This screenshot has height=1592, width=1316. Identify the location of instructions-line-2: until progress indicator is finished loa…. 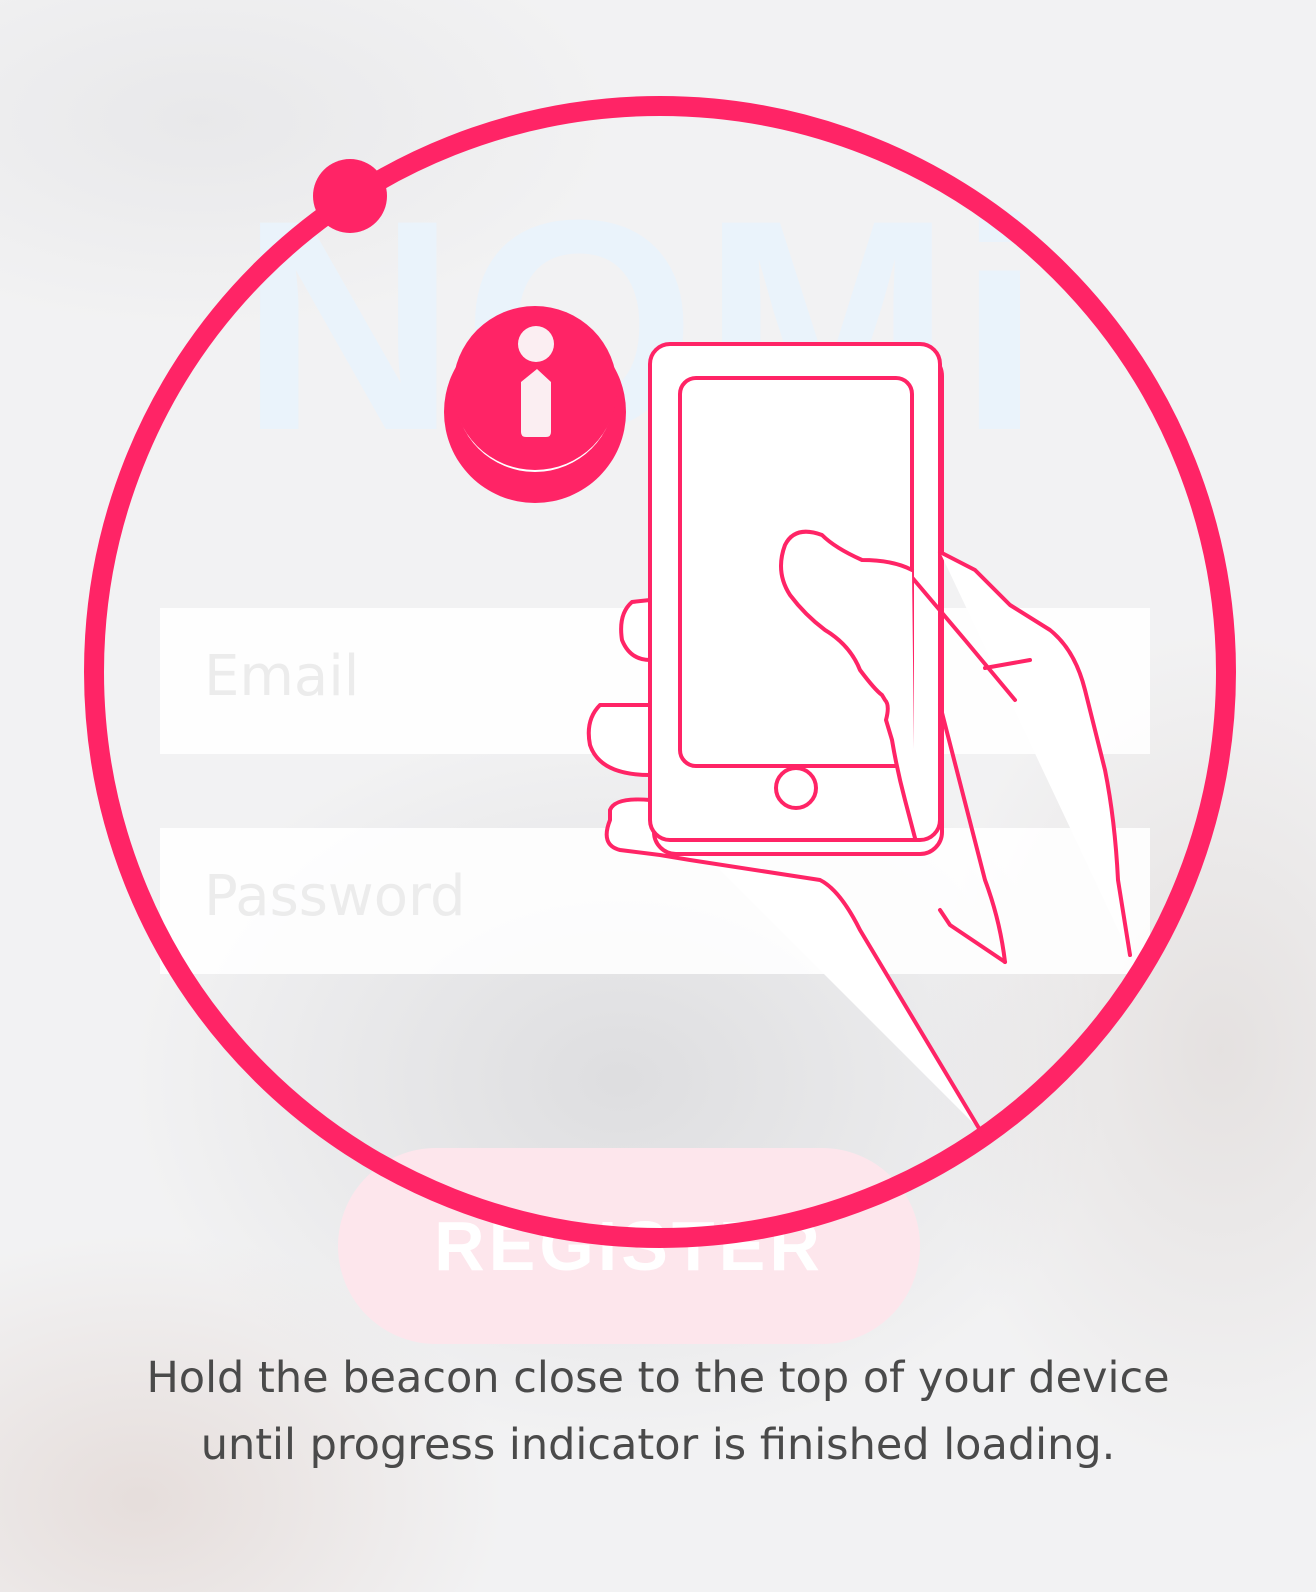
(658, 1445).